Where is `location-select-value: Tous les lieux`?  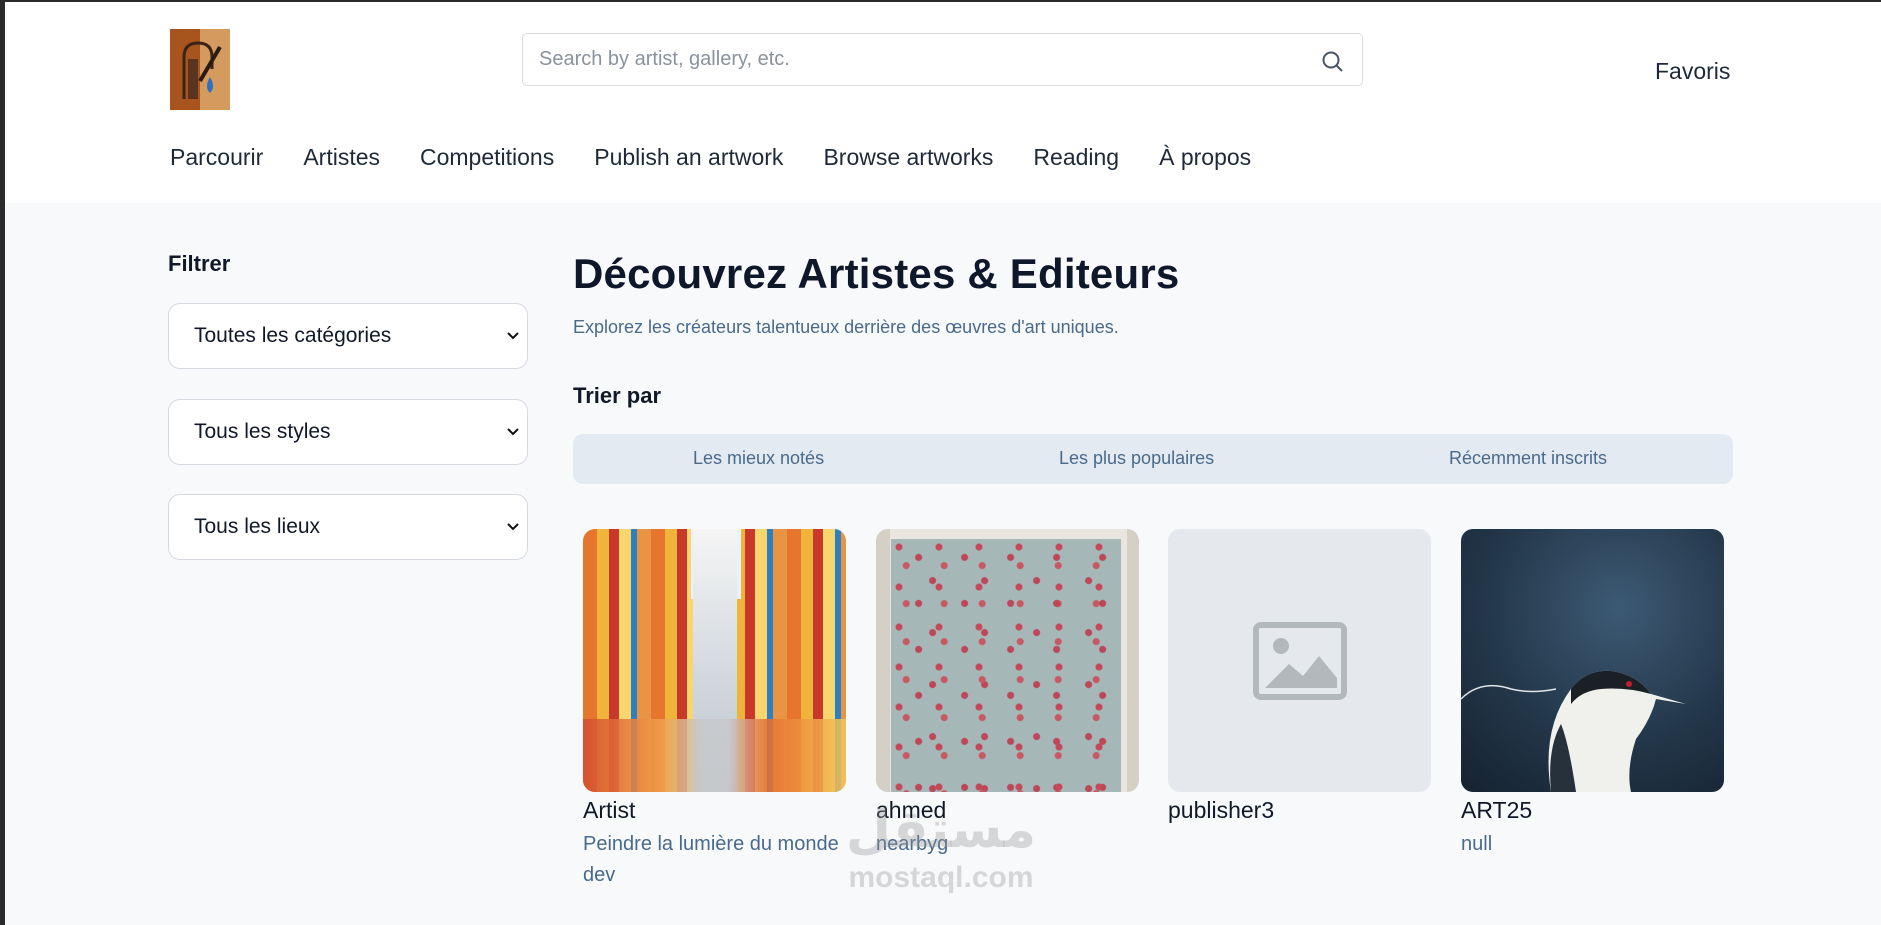 location-select-value: Tous les lieux is located at coordinates (257, 526).